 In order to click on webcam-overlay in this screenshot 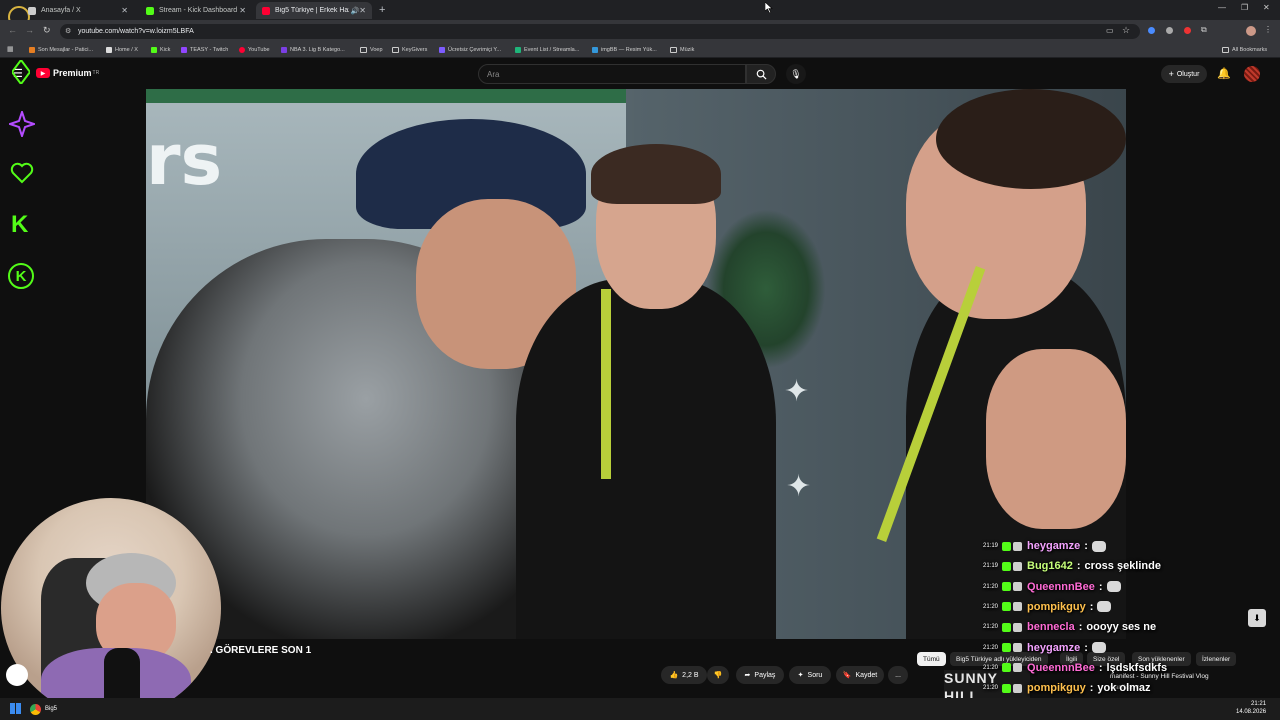, I will do `click(111, 608)`.